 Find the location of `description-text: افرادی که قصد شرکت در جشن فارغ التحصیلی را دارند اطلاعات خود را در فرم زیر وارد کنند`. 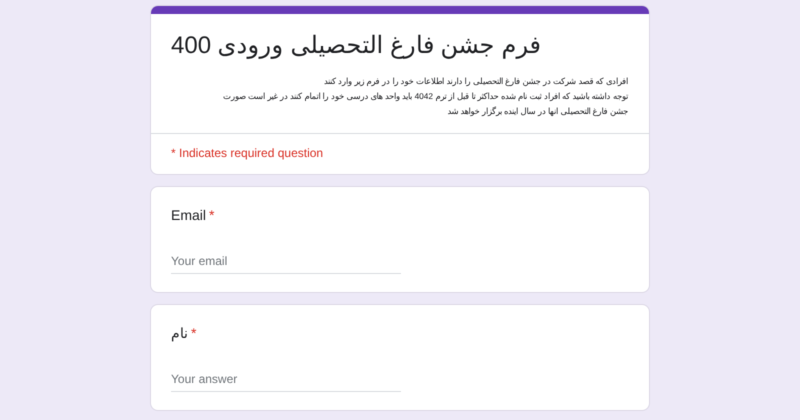

description-text: افرادی که قصد شرکت در جشن فارغ التحصیلی را دارند اطلاعات خود را در فرم زیر وارد کنند is located at coordinates (475, 81).